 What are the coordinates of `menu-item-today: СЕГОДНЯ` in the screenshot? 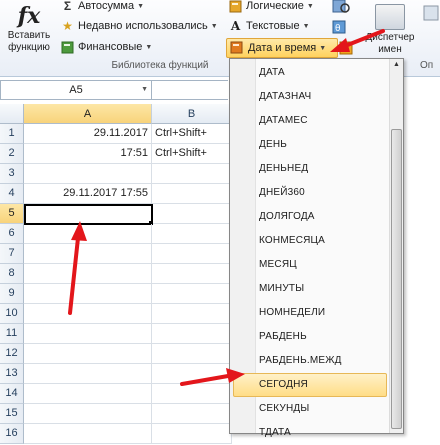 It's located at (310, 385).